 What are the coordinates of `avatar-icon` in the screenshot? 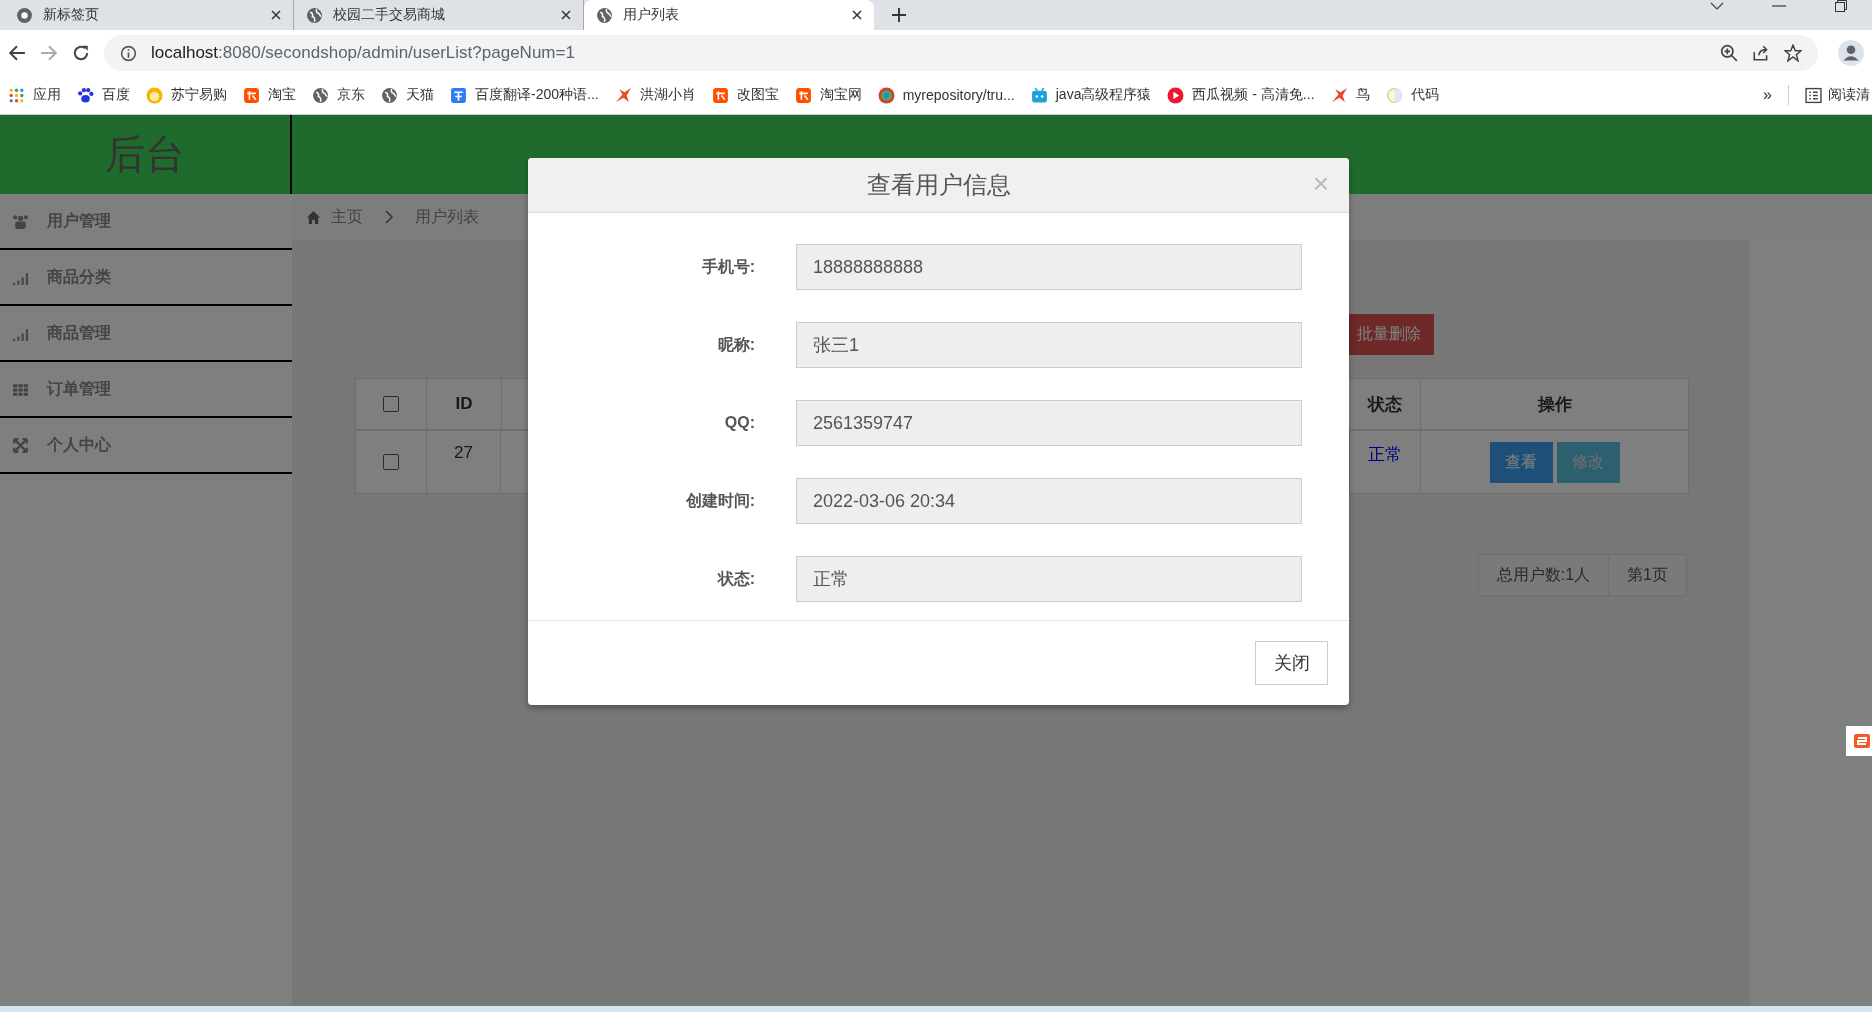 It's located at (1851, 53).